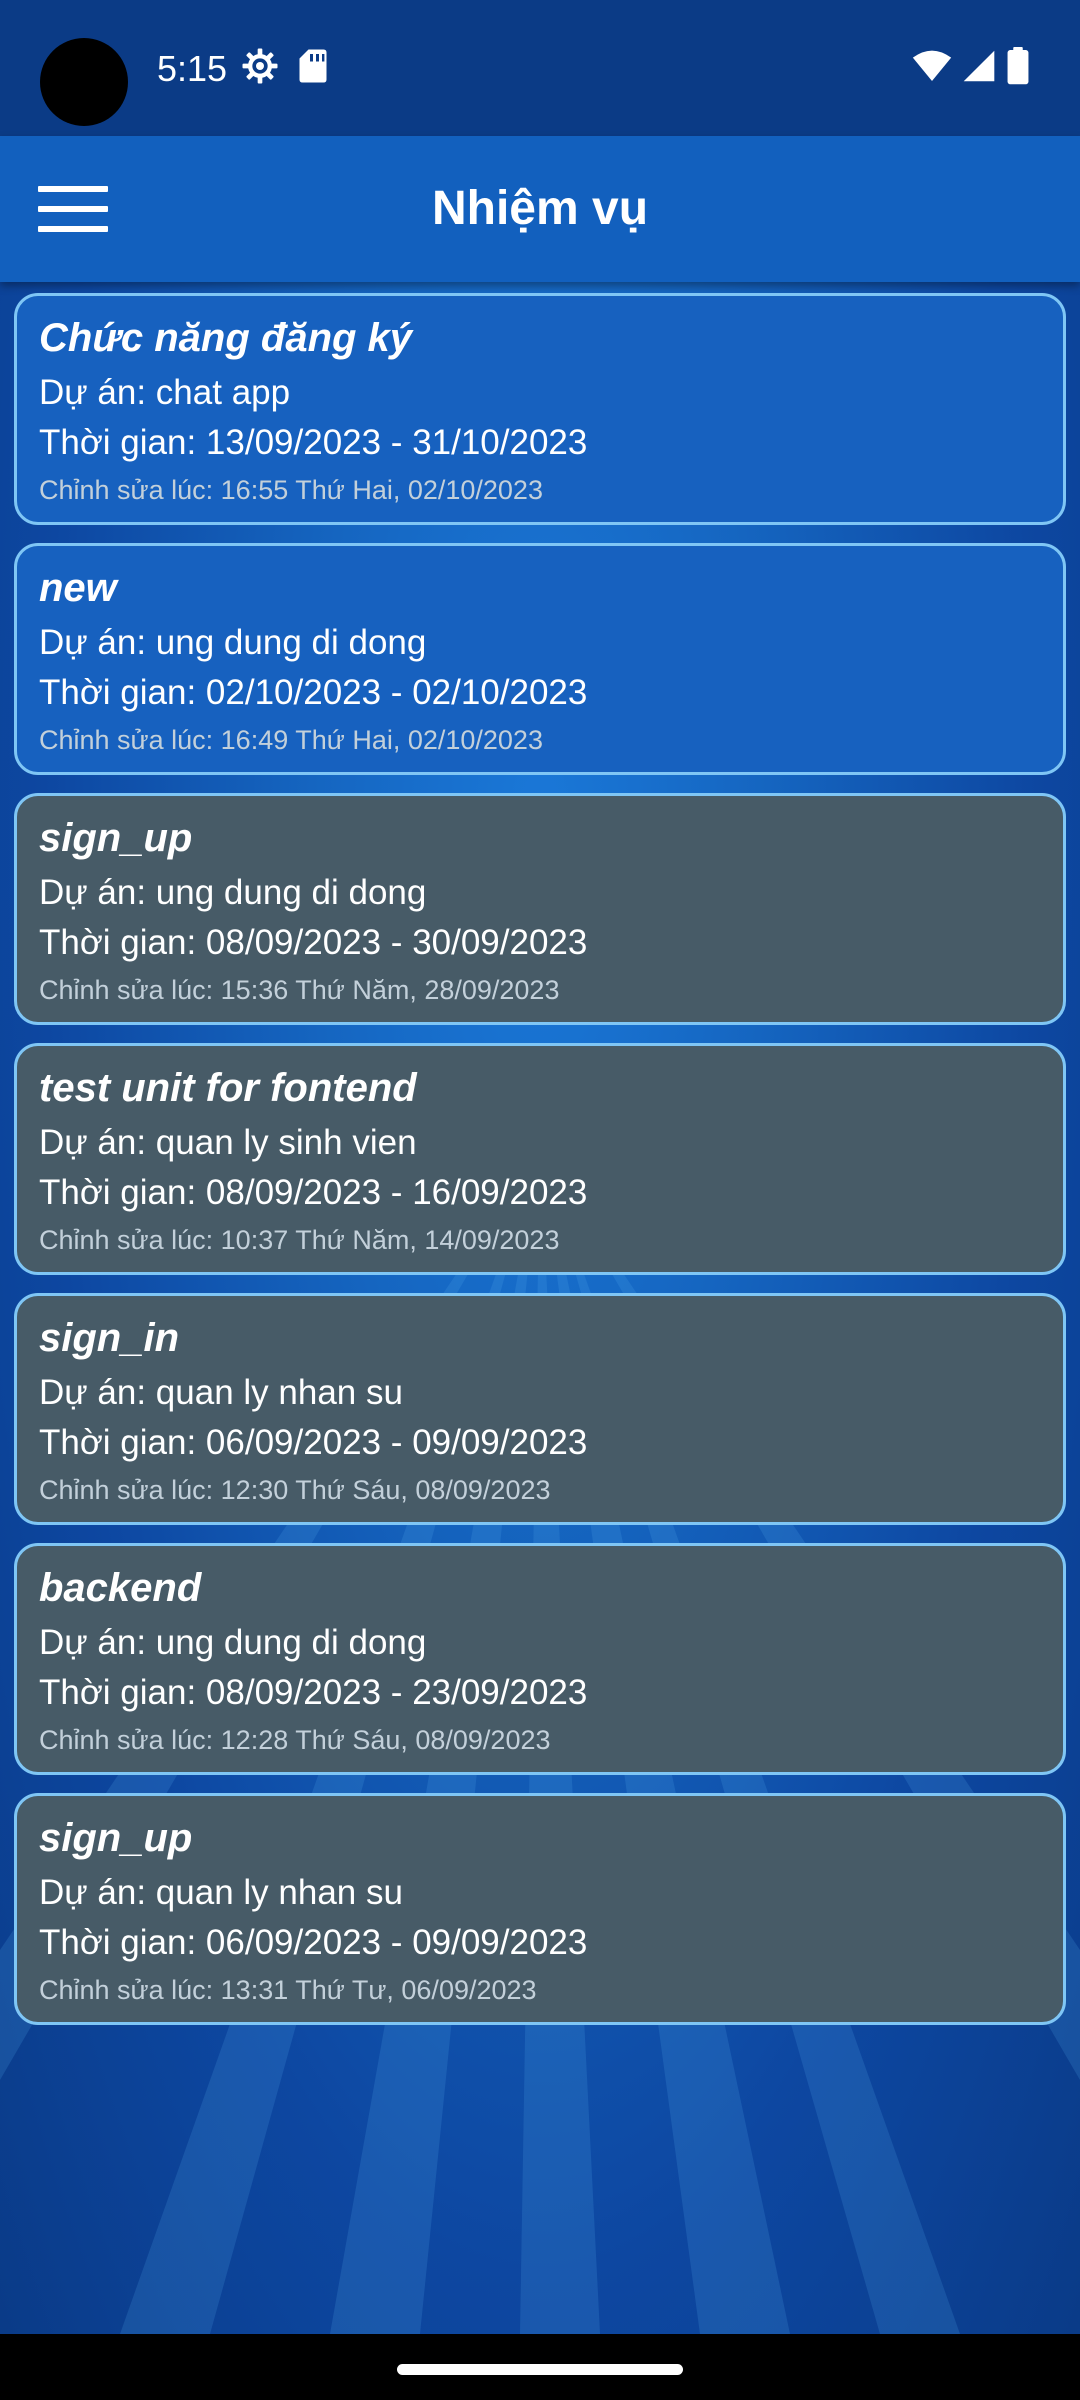 This screenshot has height=2400, width=1080. I want to click on task-period: Thời gian: 13/09/2023 - 31/10/2023, so click(313, 442).